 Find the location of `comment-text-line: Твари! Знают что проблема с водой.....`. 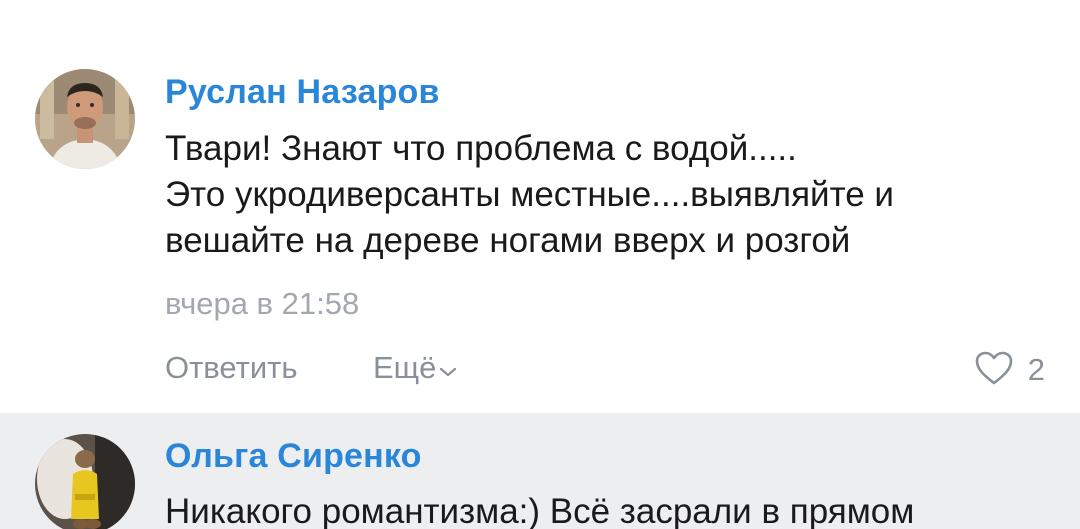

comment-text-line: Твари! Знают что проблема с водой..... is located at coordinates (481, 148).